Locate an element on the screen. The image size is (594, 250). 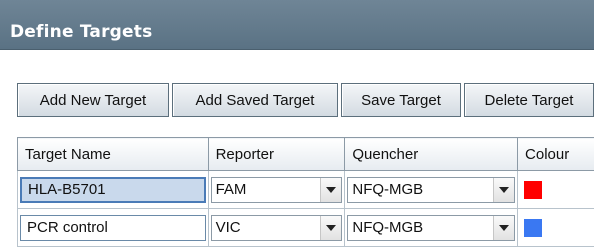
target-name-field: HLA-B5701 is located at coordinates (113, 189).